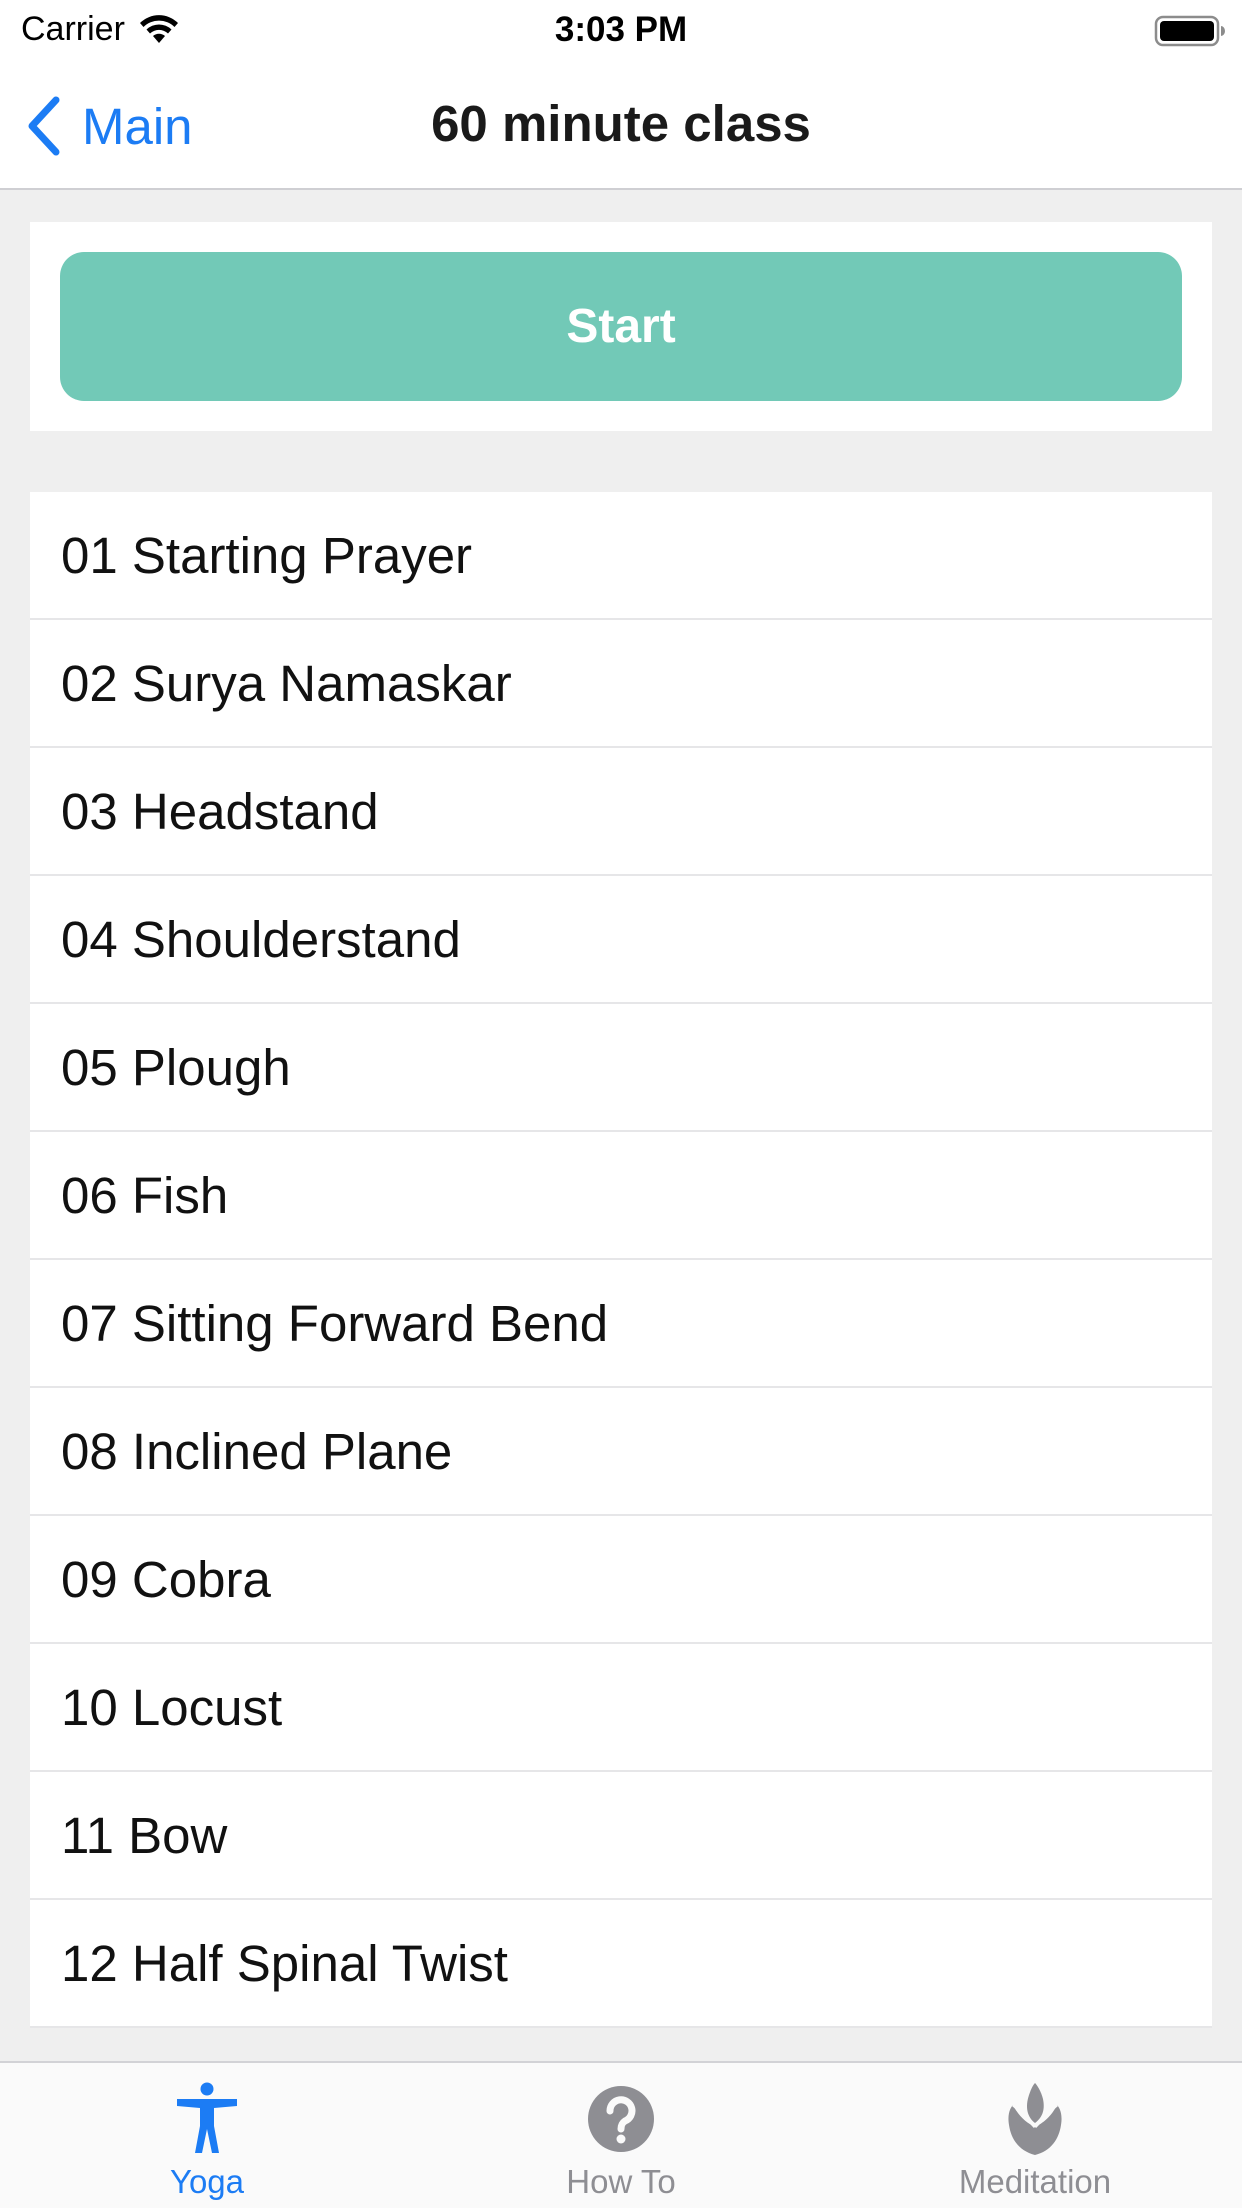 The image size is (1242, 2208). I want to click on tab-yoga: Yoga, so click(207, 2135).